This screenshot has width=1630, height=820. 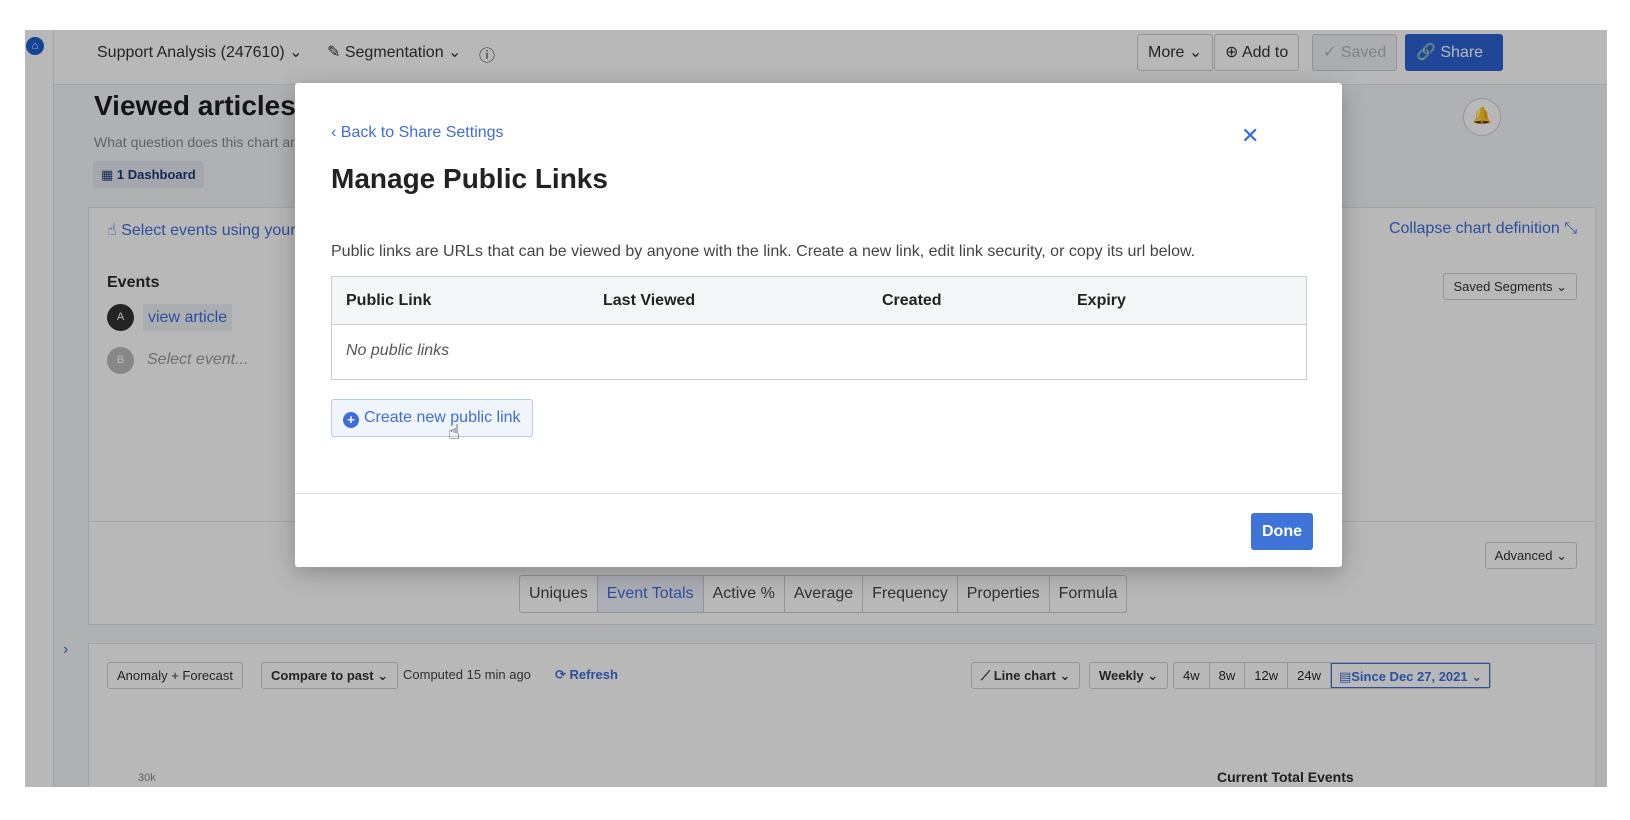 What do you see at coordinates (417, 133) in the screenshot?
I see `back-to-share-settings-link: ‹ Back to Share Settings` at bounding box center [417, 133].